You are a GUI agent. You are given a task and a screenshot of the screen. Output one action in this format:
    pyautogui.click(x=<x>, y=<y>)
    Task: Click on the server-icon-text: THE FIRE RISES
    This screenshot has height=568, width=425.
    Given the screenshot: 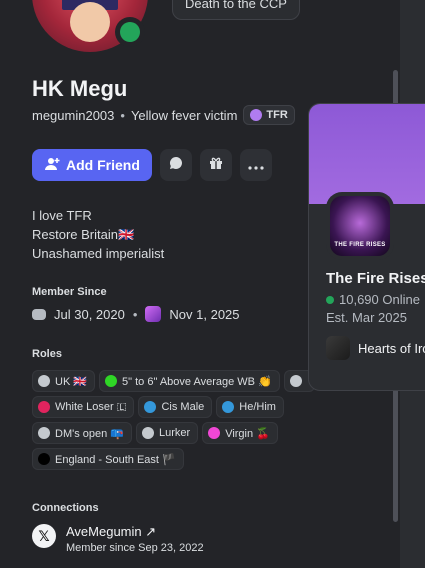 What is the action you would take?
    pyautogui.click(x=360, y=226)
    